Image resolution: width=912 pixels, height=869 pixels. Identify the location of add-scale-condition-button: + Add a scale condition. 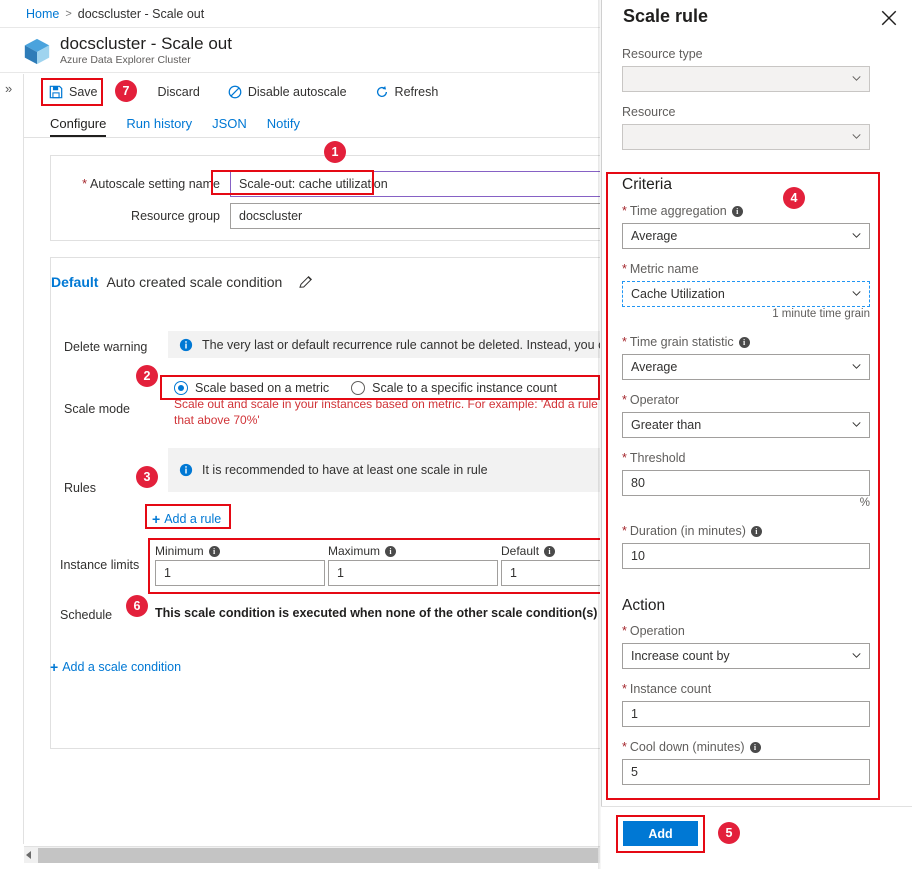
(115, 667).